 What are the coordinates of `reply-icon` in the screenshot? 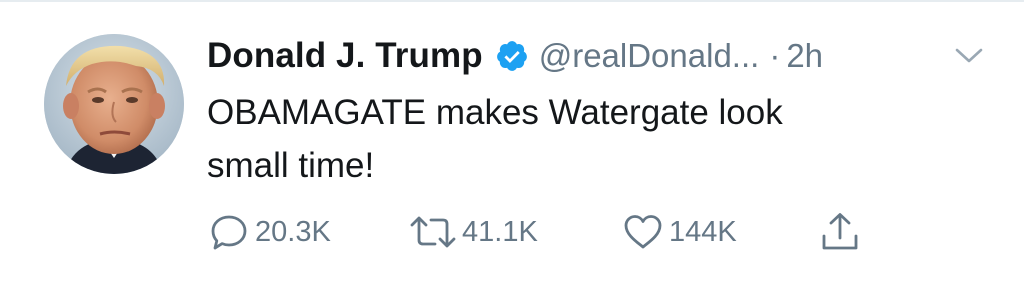 It's located at (229, 232).